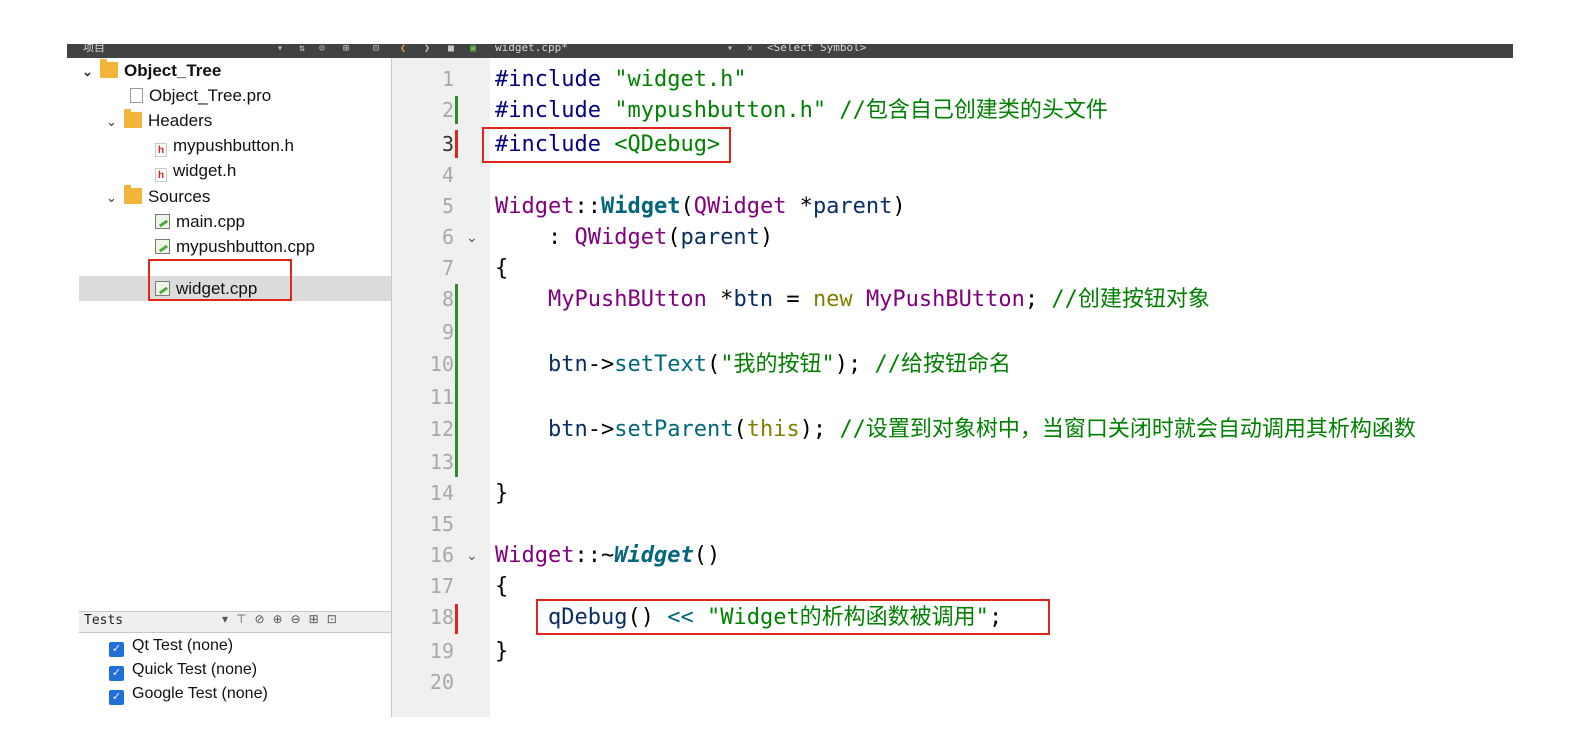 Image resolution: width=1596 pixels, height=743 pixels. What do you see at coordinates (441, 429) in the screenshot?
I see `line-number: 12` at bounding box center [441, 429].